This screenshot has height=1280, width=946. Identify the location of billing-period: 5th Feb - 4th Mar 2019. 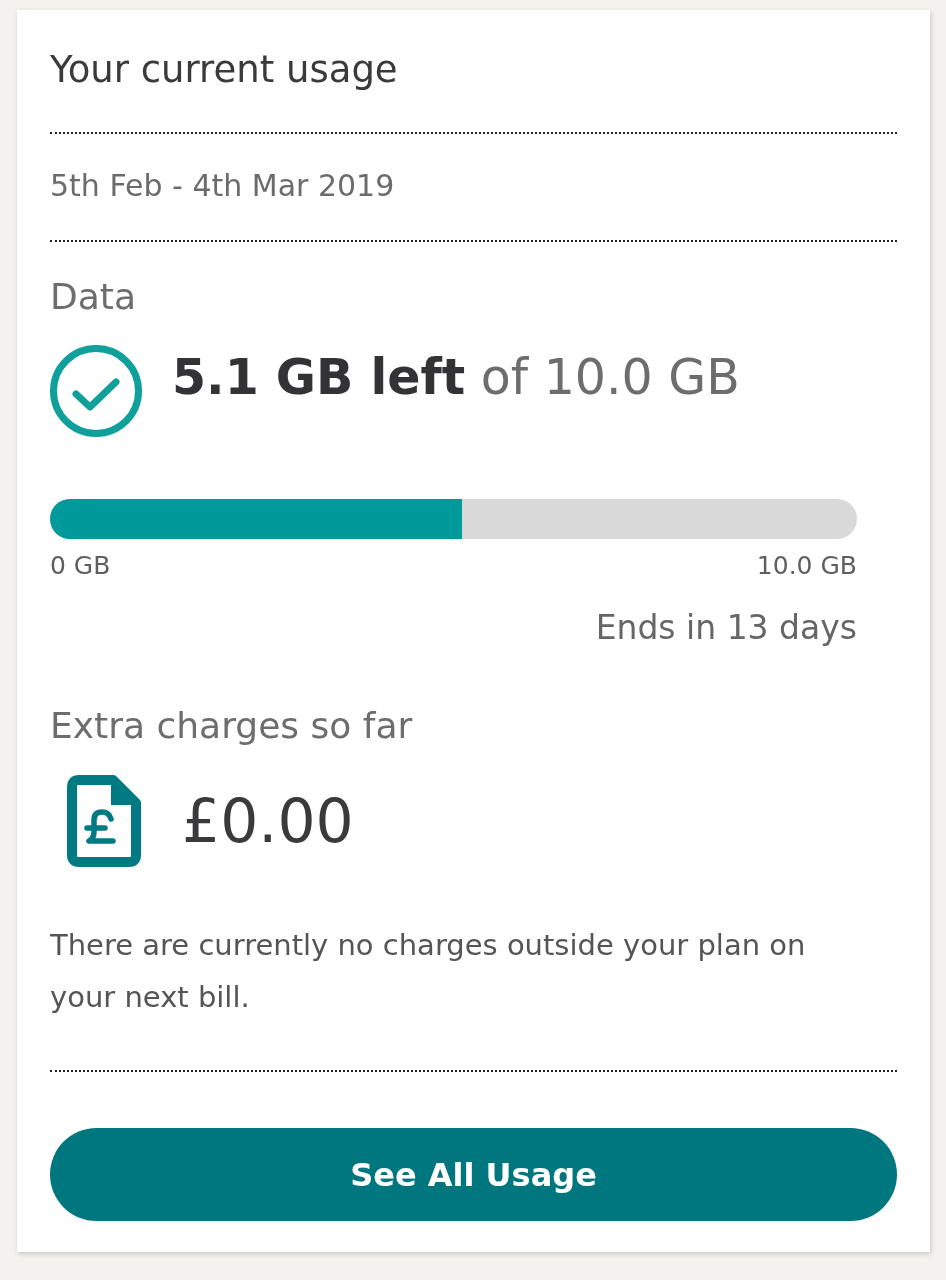
(223, 186).